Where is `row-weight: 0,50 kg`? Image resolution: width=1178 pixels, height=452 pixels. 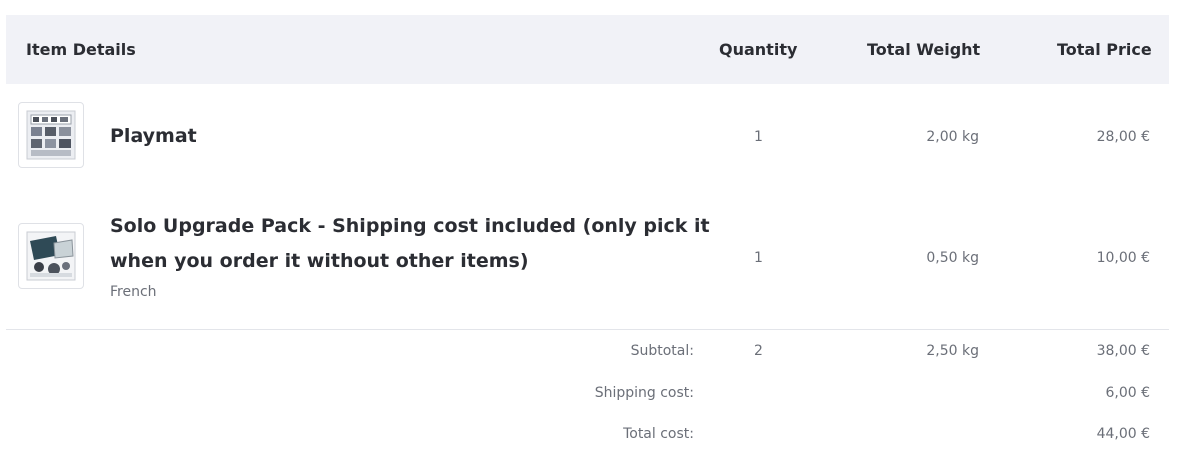
row-weight: 0,50 kg is located at coordinates (952, 258).